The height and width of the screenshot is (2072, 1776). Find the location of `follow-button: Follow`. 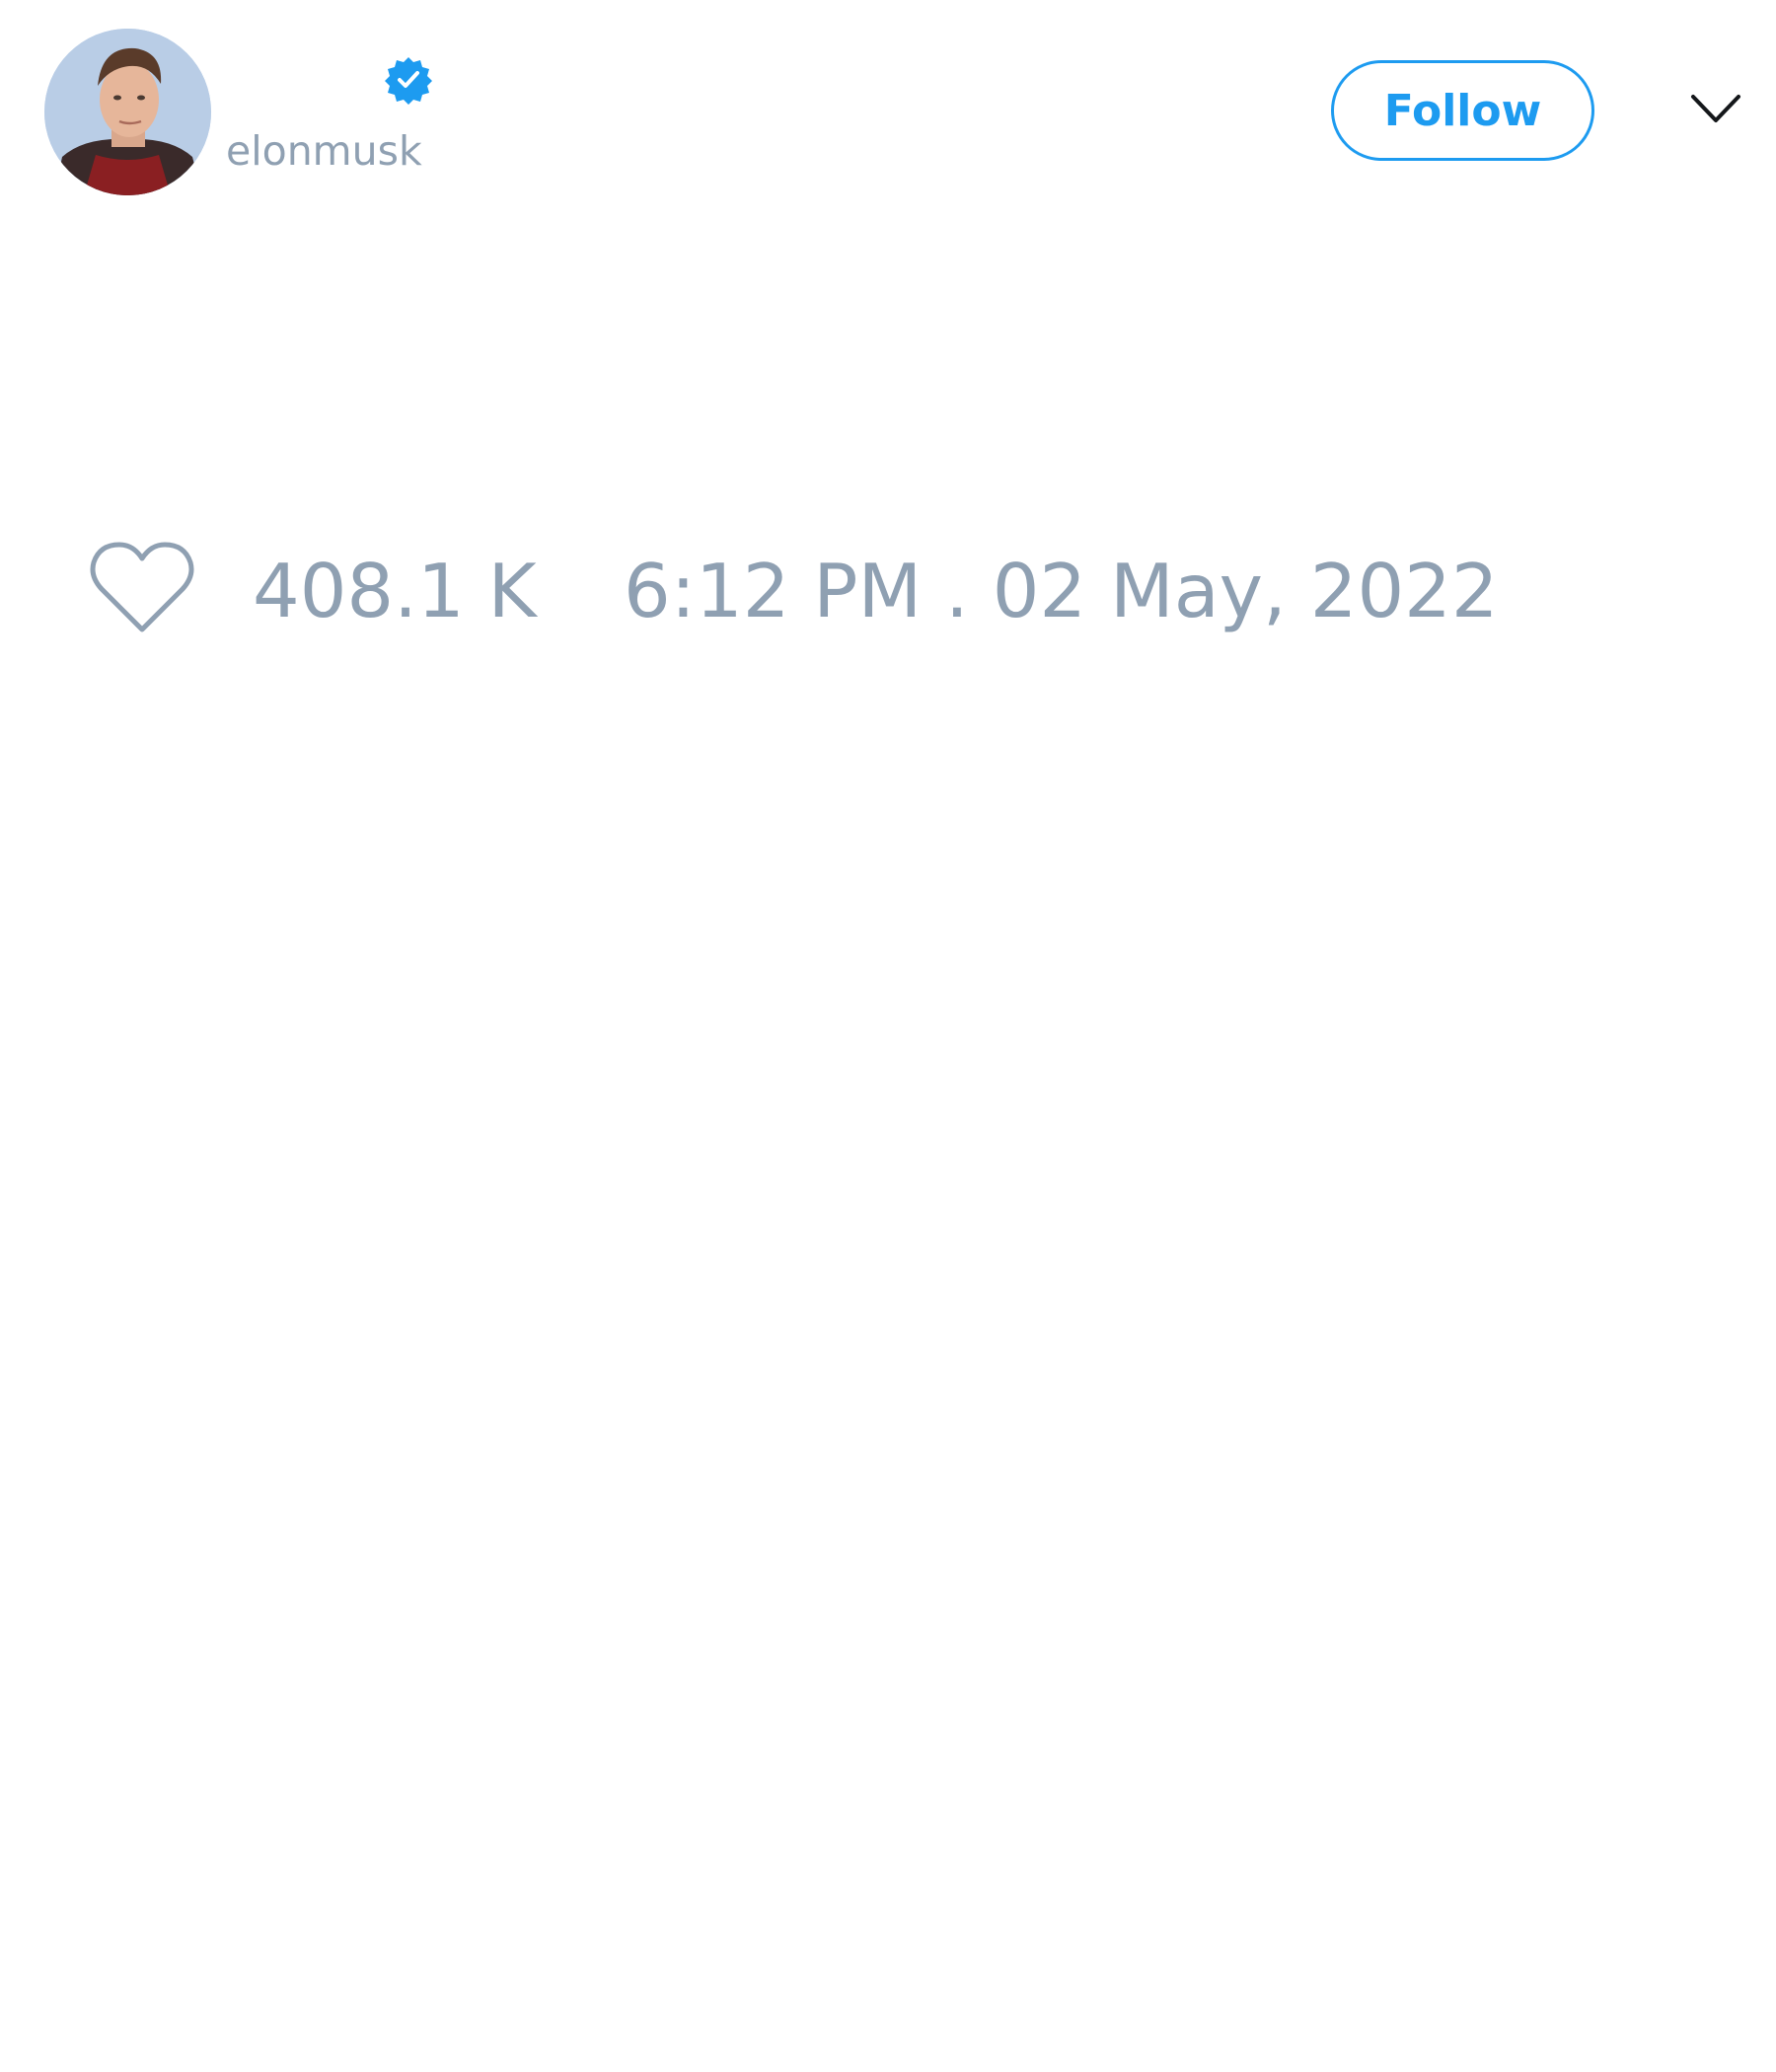

follow-button: Follow is located at coordinates (1462, 111).